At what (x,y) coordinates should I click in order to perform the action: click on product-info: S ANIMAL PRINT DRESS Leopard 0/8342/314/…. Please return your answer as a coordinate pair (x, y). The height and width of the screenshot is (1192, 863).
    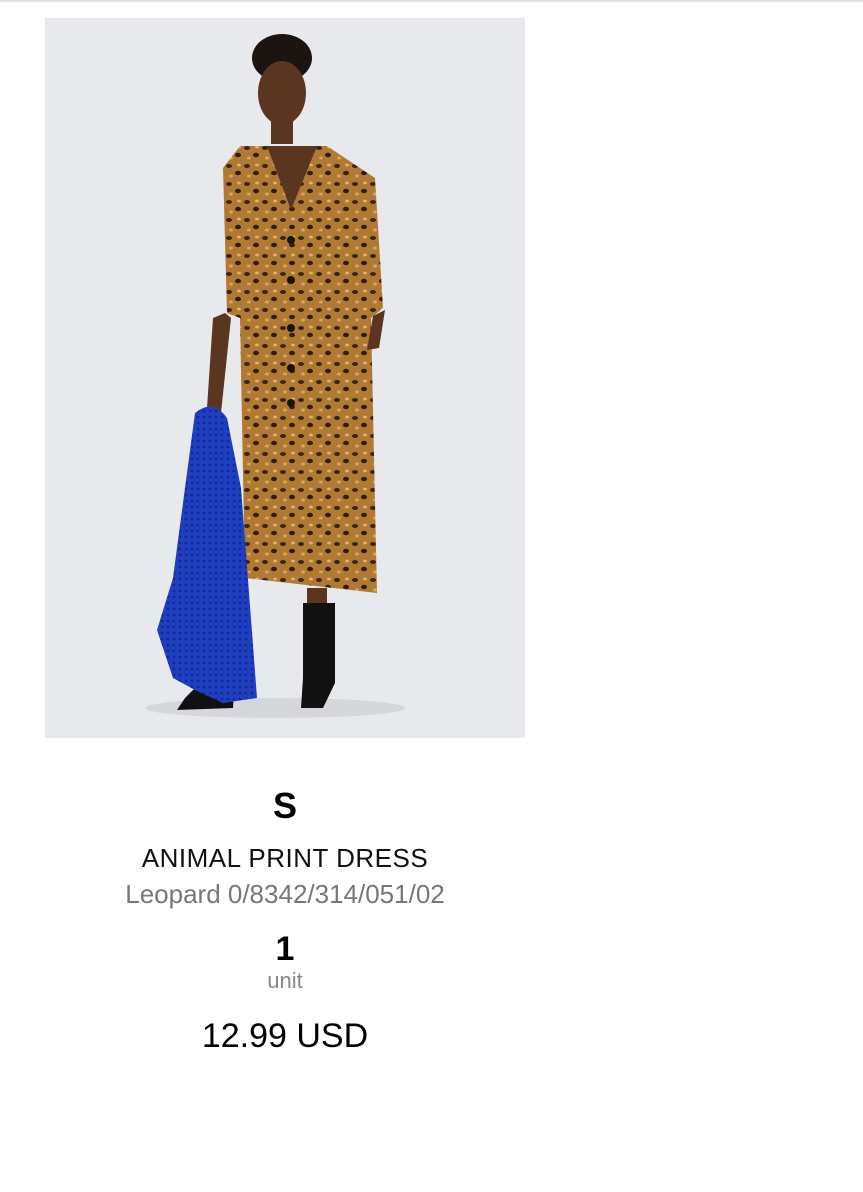
    Looking at the image, I should click on (285, 921).